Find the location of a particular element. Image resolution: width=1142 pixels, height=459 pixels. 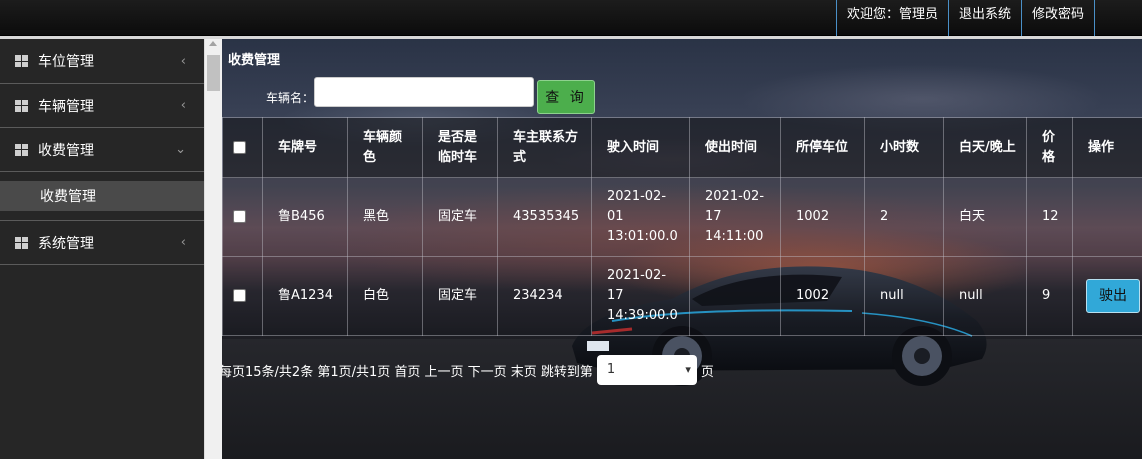

select-all-checkbox is located at coordinates (239, 147).